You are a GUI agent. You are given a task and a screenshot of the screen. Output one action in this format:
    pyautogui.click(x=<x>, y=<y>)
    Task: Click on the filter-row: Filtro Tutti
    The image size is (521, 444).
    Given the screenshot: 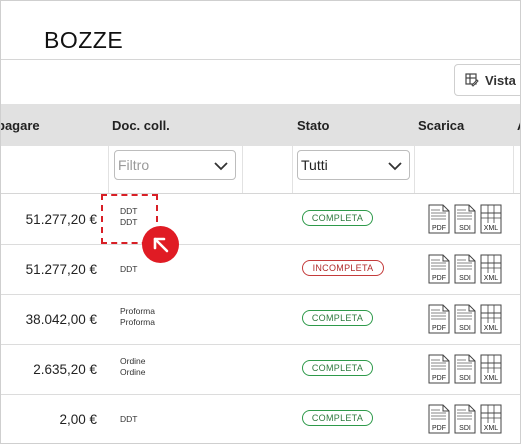 What is the action you would take?
    pyautogui.click(x=260, y=170)
    